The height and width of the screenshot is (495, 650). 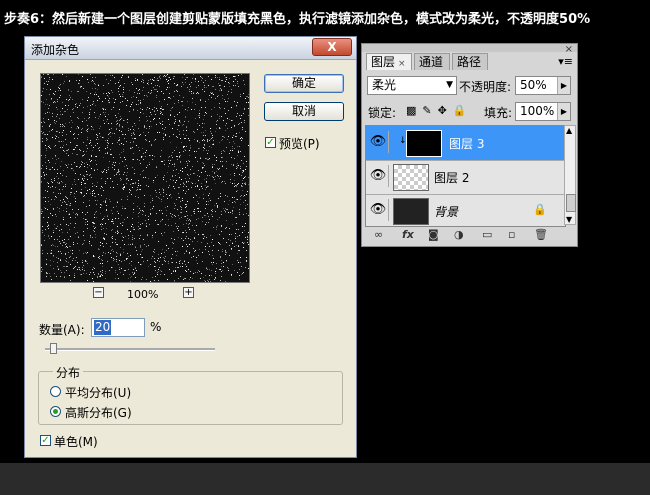 I want to click on amount-unit: %, so click(x=156, y=327).